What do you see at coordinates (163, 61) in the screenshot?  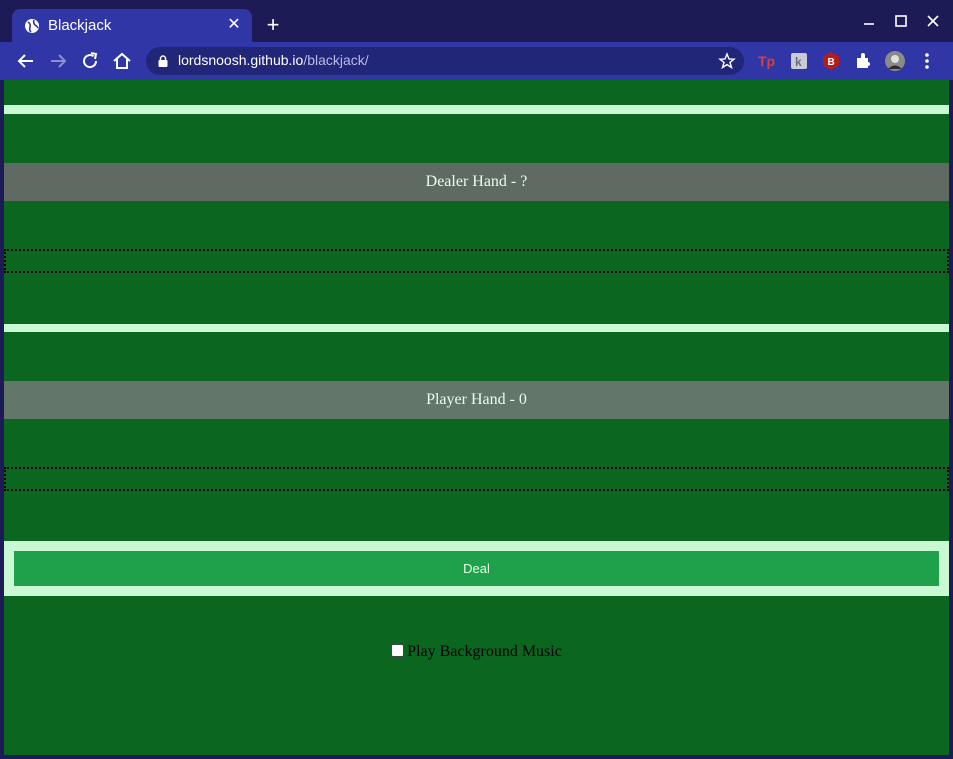 I see `lock-icon` at bounding box center [163, 61].